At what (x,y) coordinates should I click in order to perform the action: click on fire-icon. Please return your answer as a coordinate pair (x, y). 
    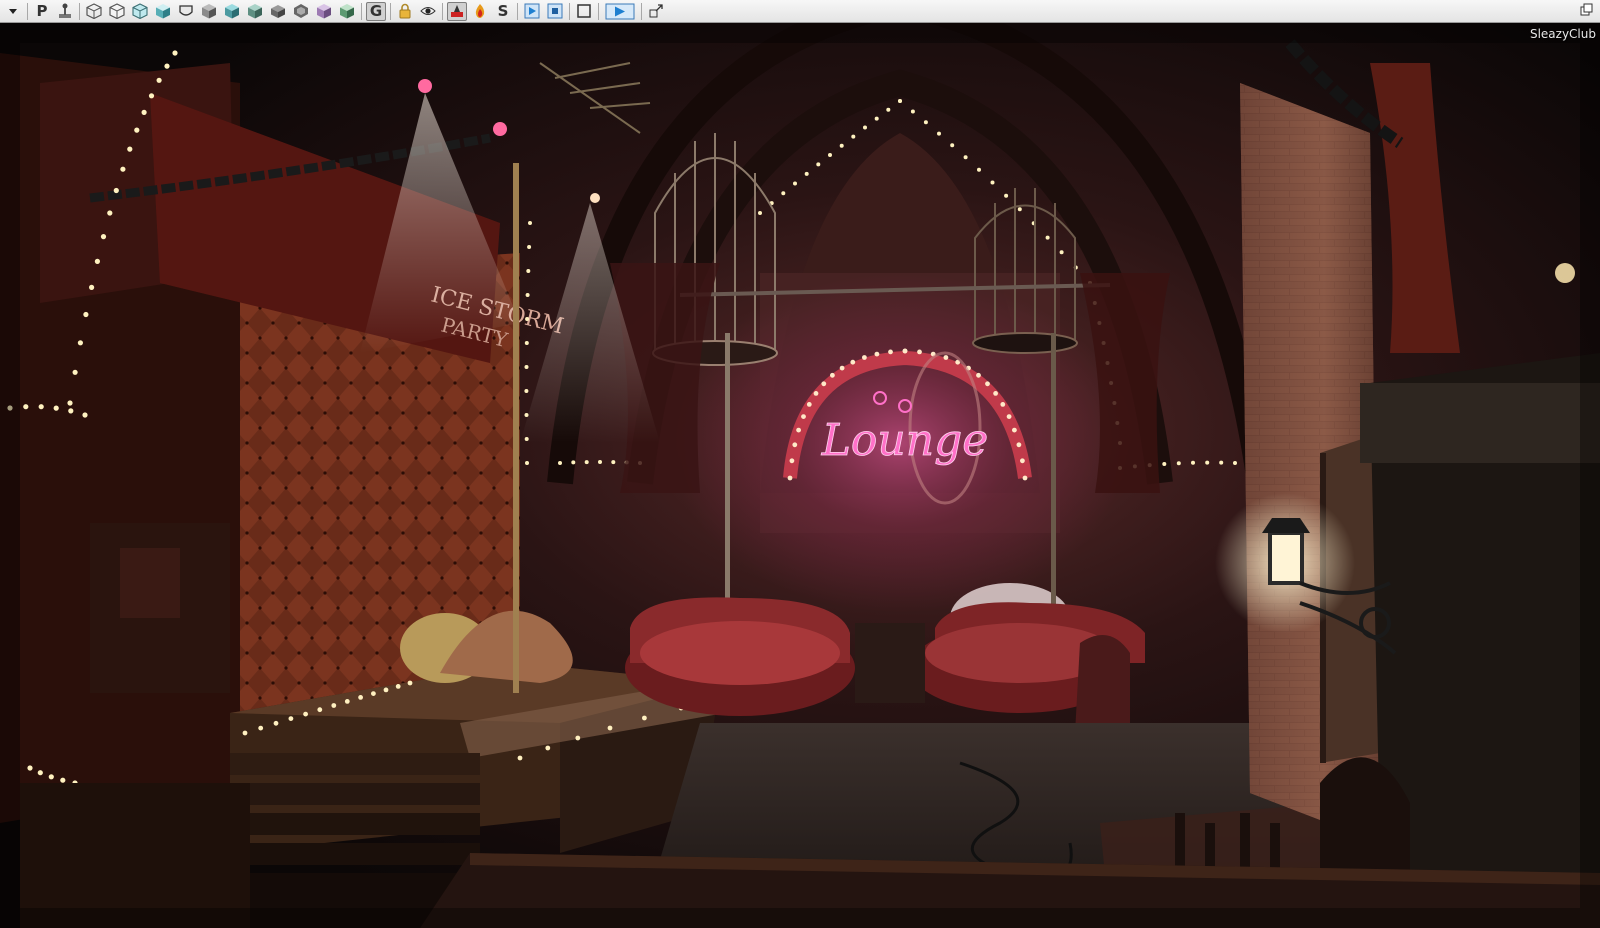
    Looking at the image, I should click on (480, 11).